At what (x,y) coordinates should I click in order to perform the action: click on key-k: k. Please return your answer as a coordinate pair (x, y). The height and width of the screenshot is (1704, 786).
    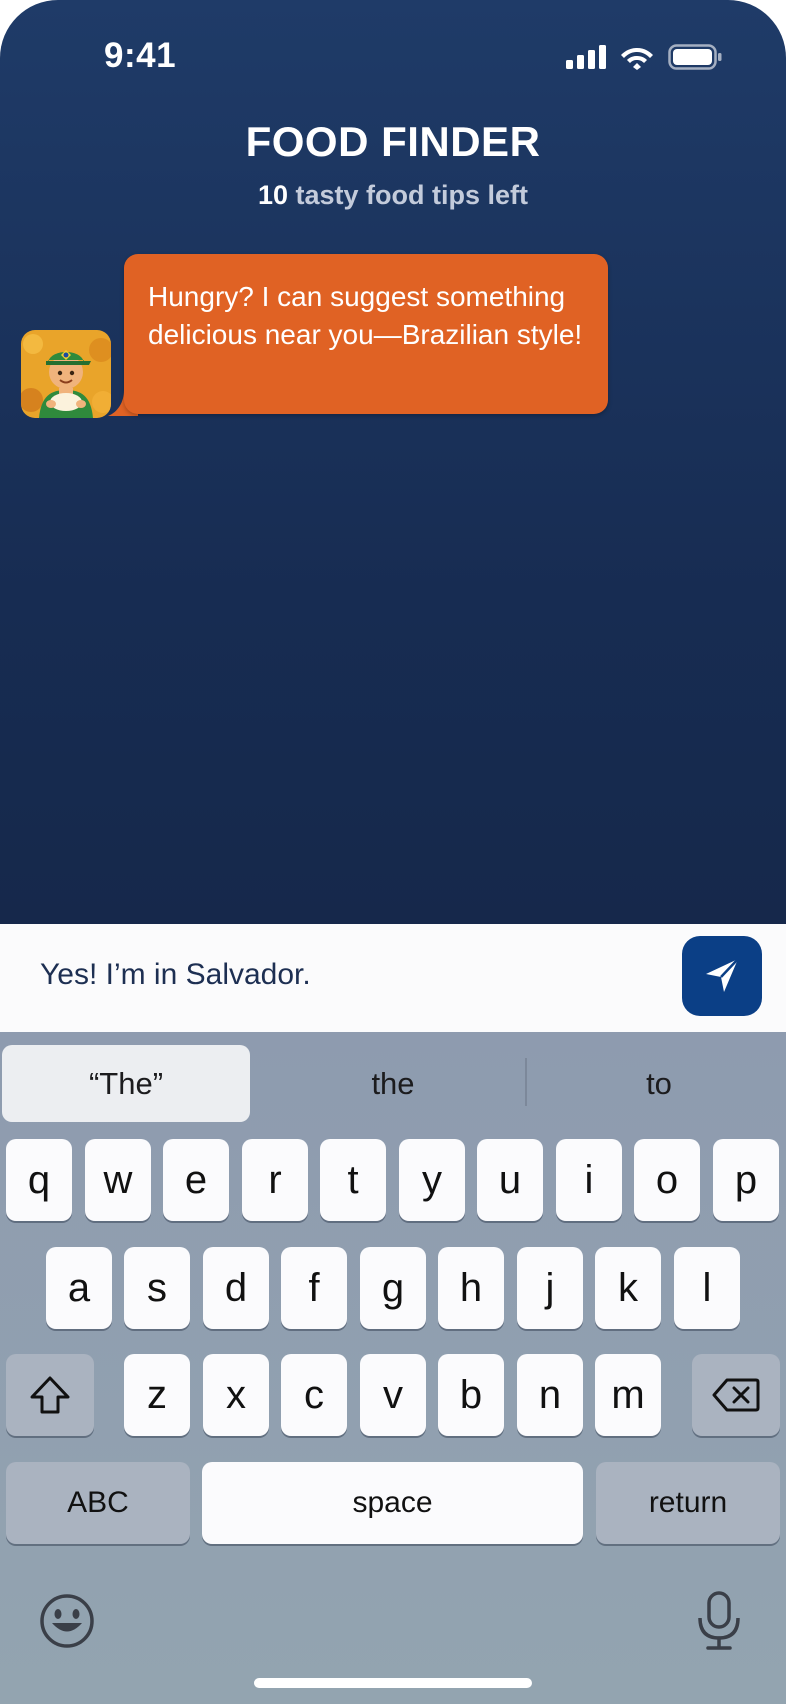
    Looking at the image, I should click on (628, 1288).